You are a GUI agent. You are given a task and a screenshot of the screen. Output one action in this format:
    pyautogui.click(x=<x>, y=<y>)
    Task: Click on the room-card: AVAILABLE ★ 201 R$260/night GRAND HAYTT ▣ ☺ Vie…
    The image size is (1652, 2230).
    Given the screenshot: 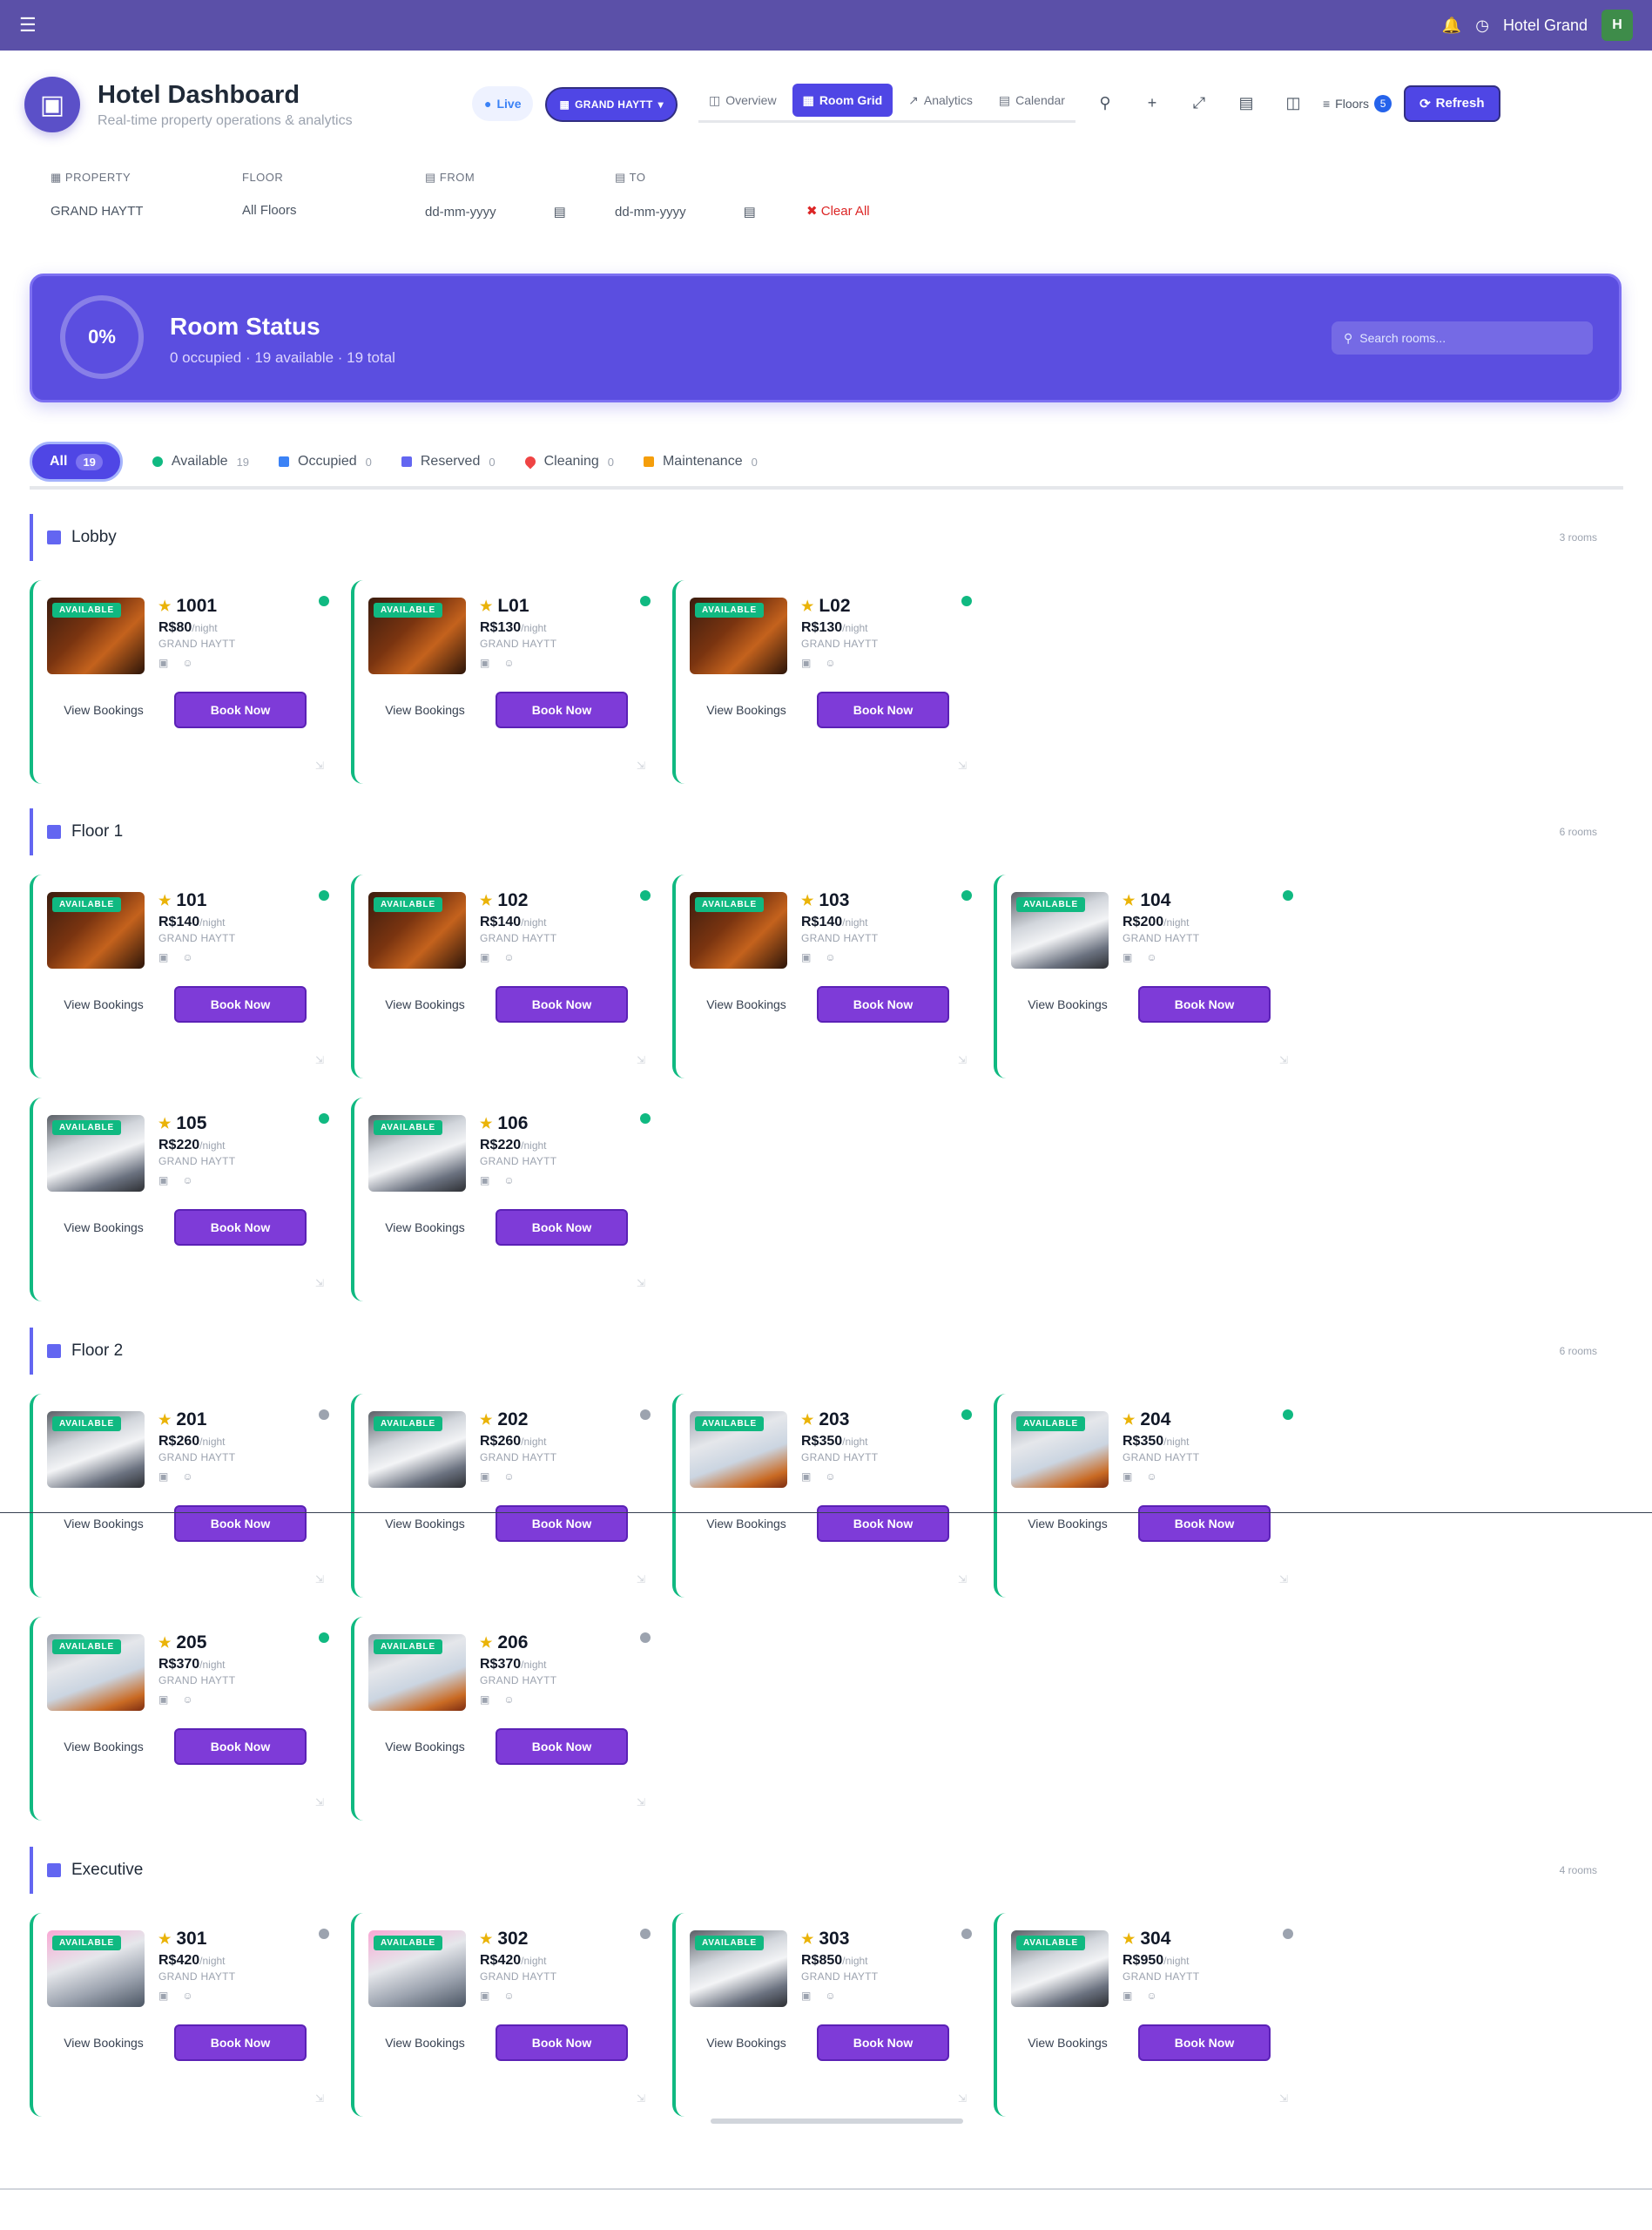 What is the action you would take?
    pyautogui.click(x=185, y=1496)
    